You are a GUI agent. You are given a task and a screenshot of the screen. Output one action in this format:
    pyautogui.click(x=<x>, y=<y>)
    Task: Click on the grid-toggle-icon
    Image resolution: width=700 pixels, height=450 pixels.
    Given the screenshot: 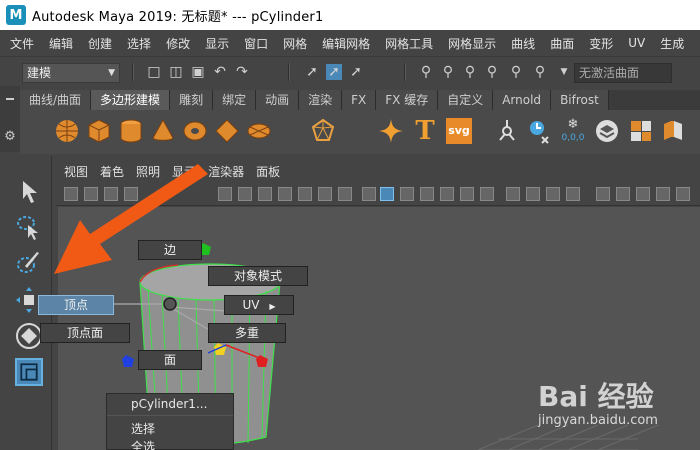 What is the action you would take?
    pyautogui.click(x=225, y=194)
    